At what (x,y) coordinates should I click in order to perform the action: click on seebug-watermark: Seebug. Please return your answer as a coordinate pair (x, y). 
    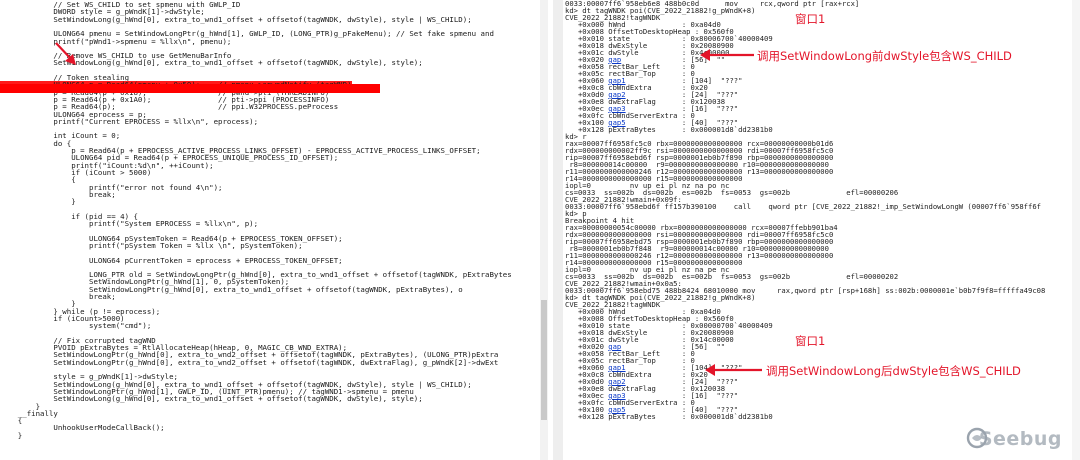
    Looking at the image, I should click on (1020, 439).